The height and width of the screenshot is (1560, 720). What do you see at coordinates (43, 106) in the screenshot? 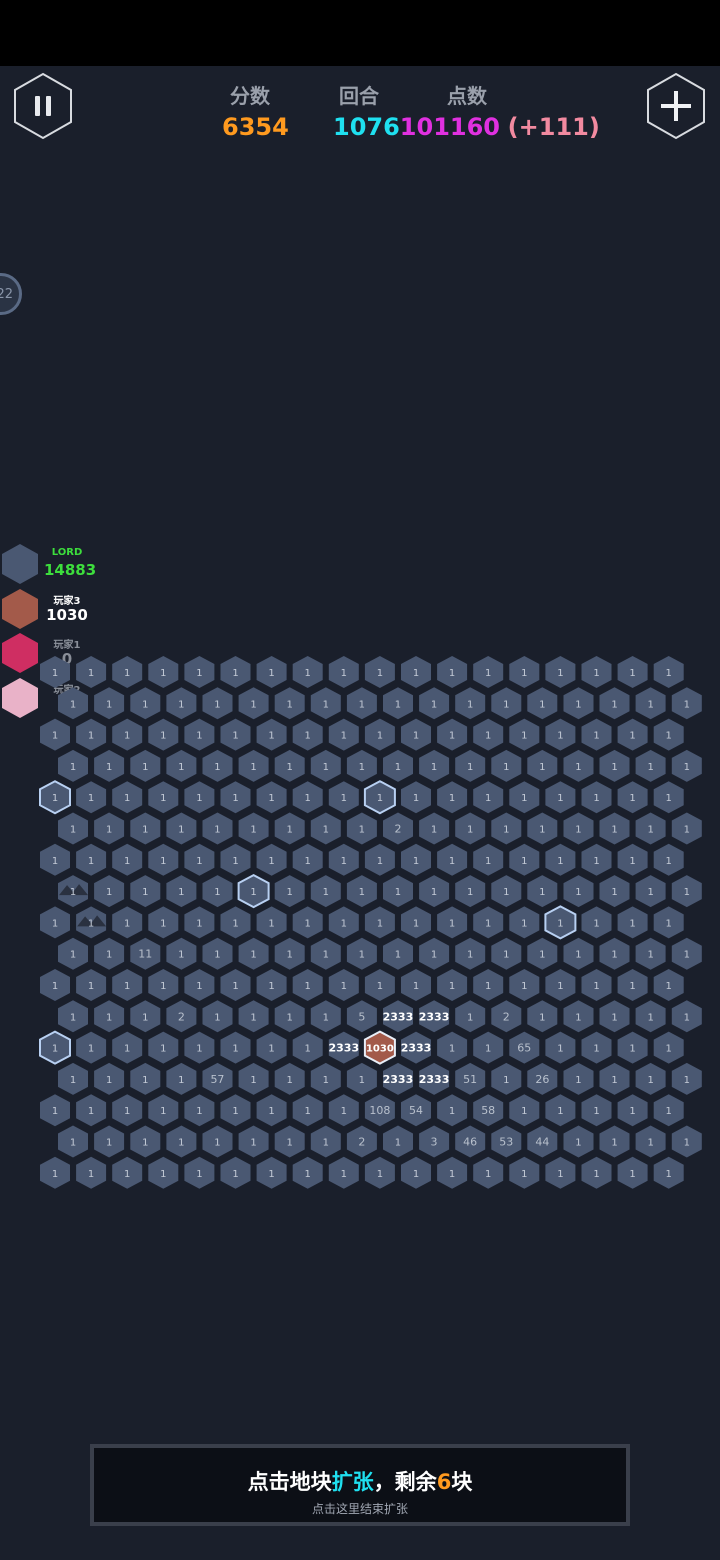
I see `pause-button` at bounding box center [43, 106].